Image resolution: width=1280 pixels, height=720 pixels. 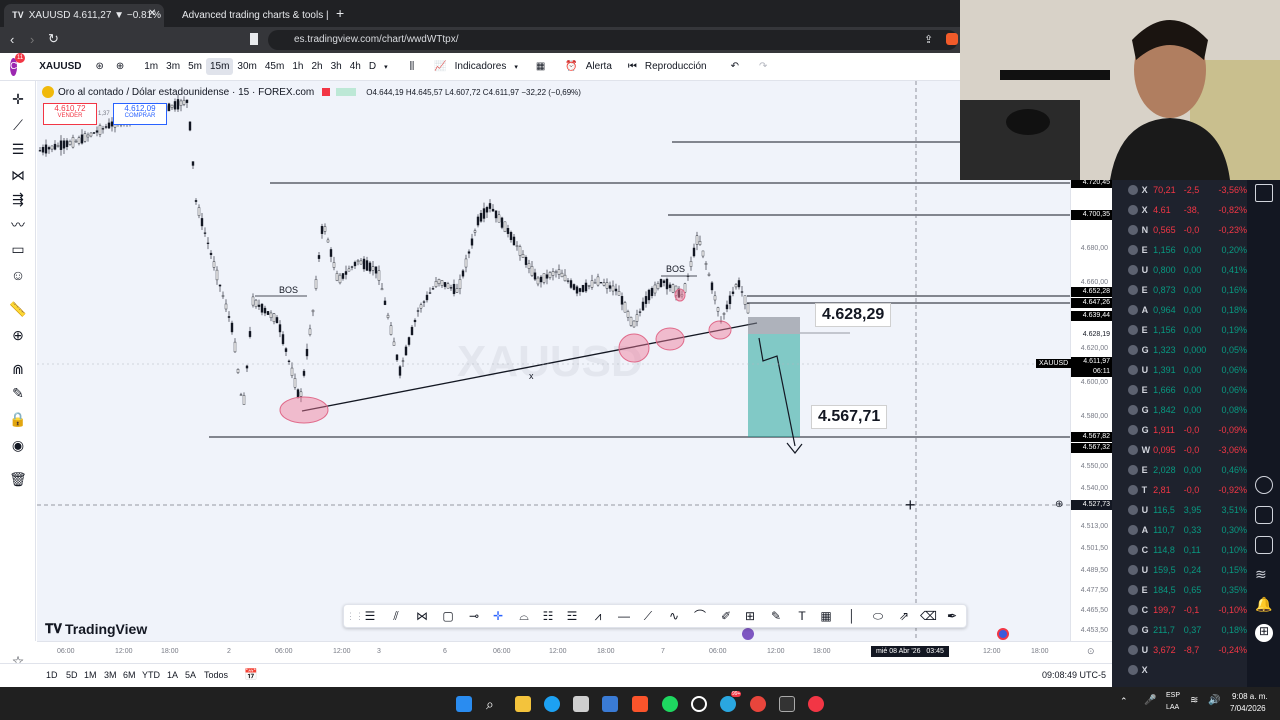 I want to click on event-icon, so click(x=748, y=634).